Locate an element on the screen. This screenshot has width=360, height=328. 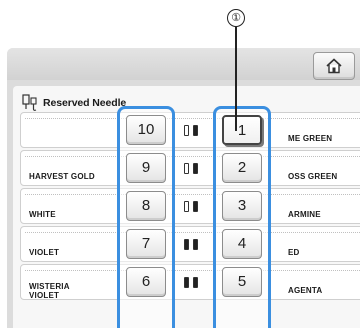
home-button is located at coordinates (334, 66).